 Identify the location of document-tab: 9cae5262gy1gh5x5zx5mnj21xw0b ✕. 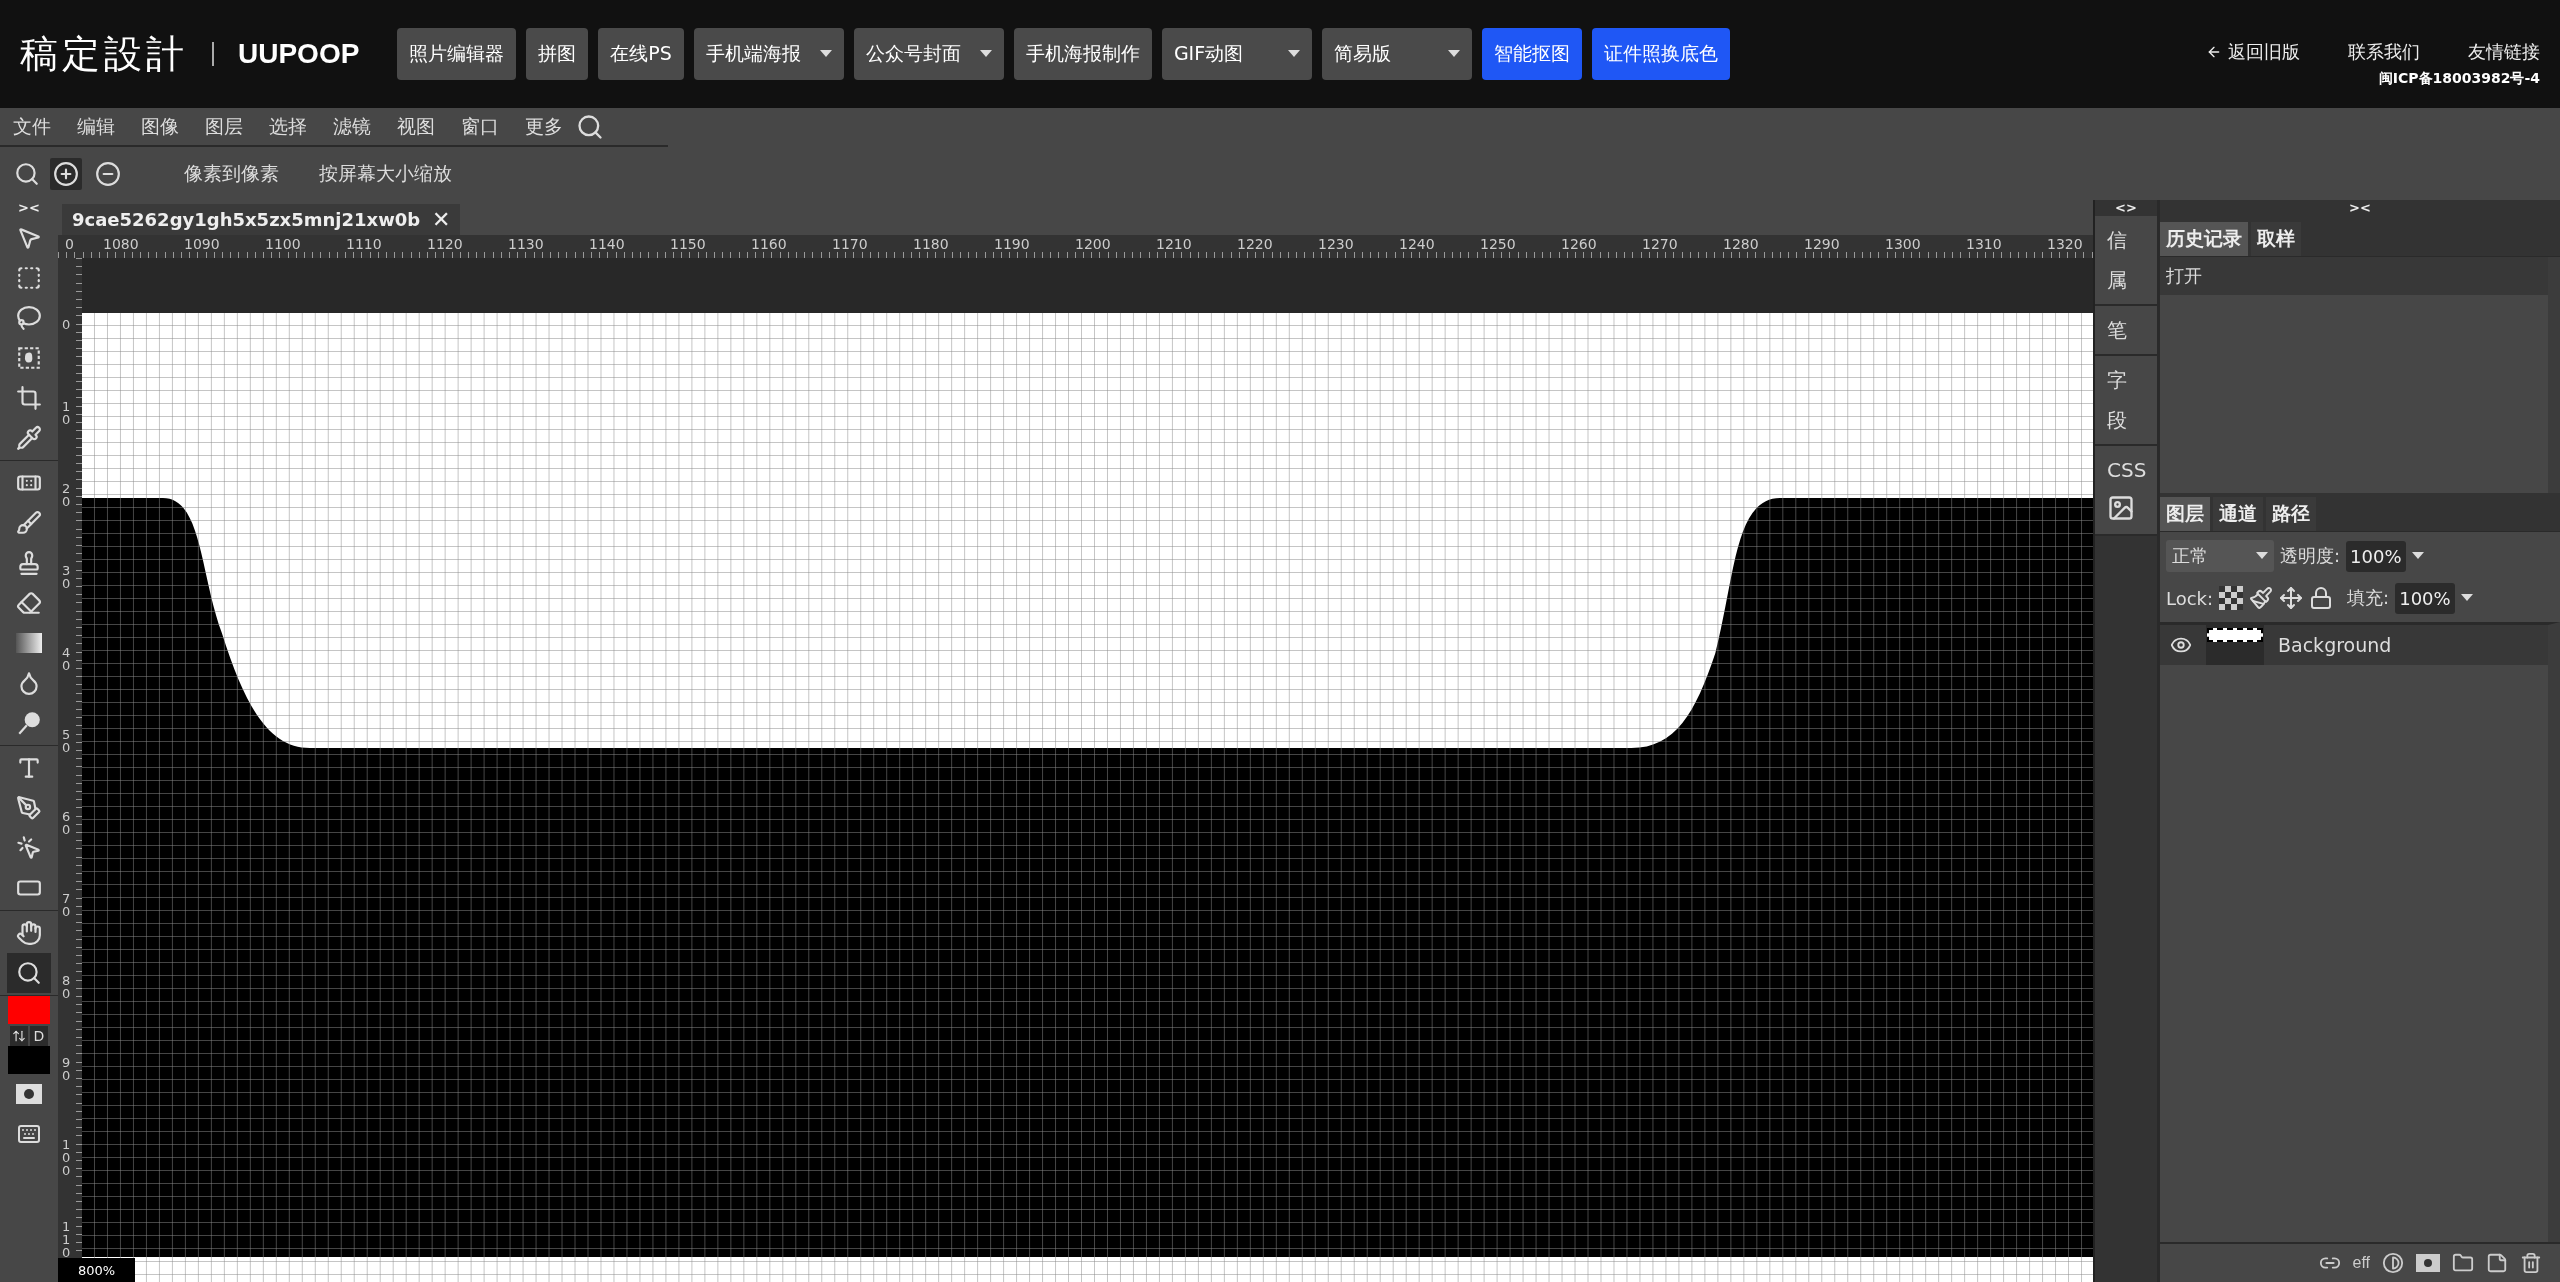
(261, 219).